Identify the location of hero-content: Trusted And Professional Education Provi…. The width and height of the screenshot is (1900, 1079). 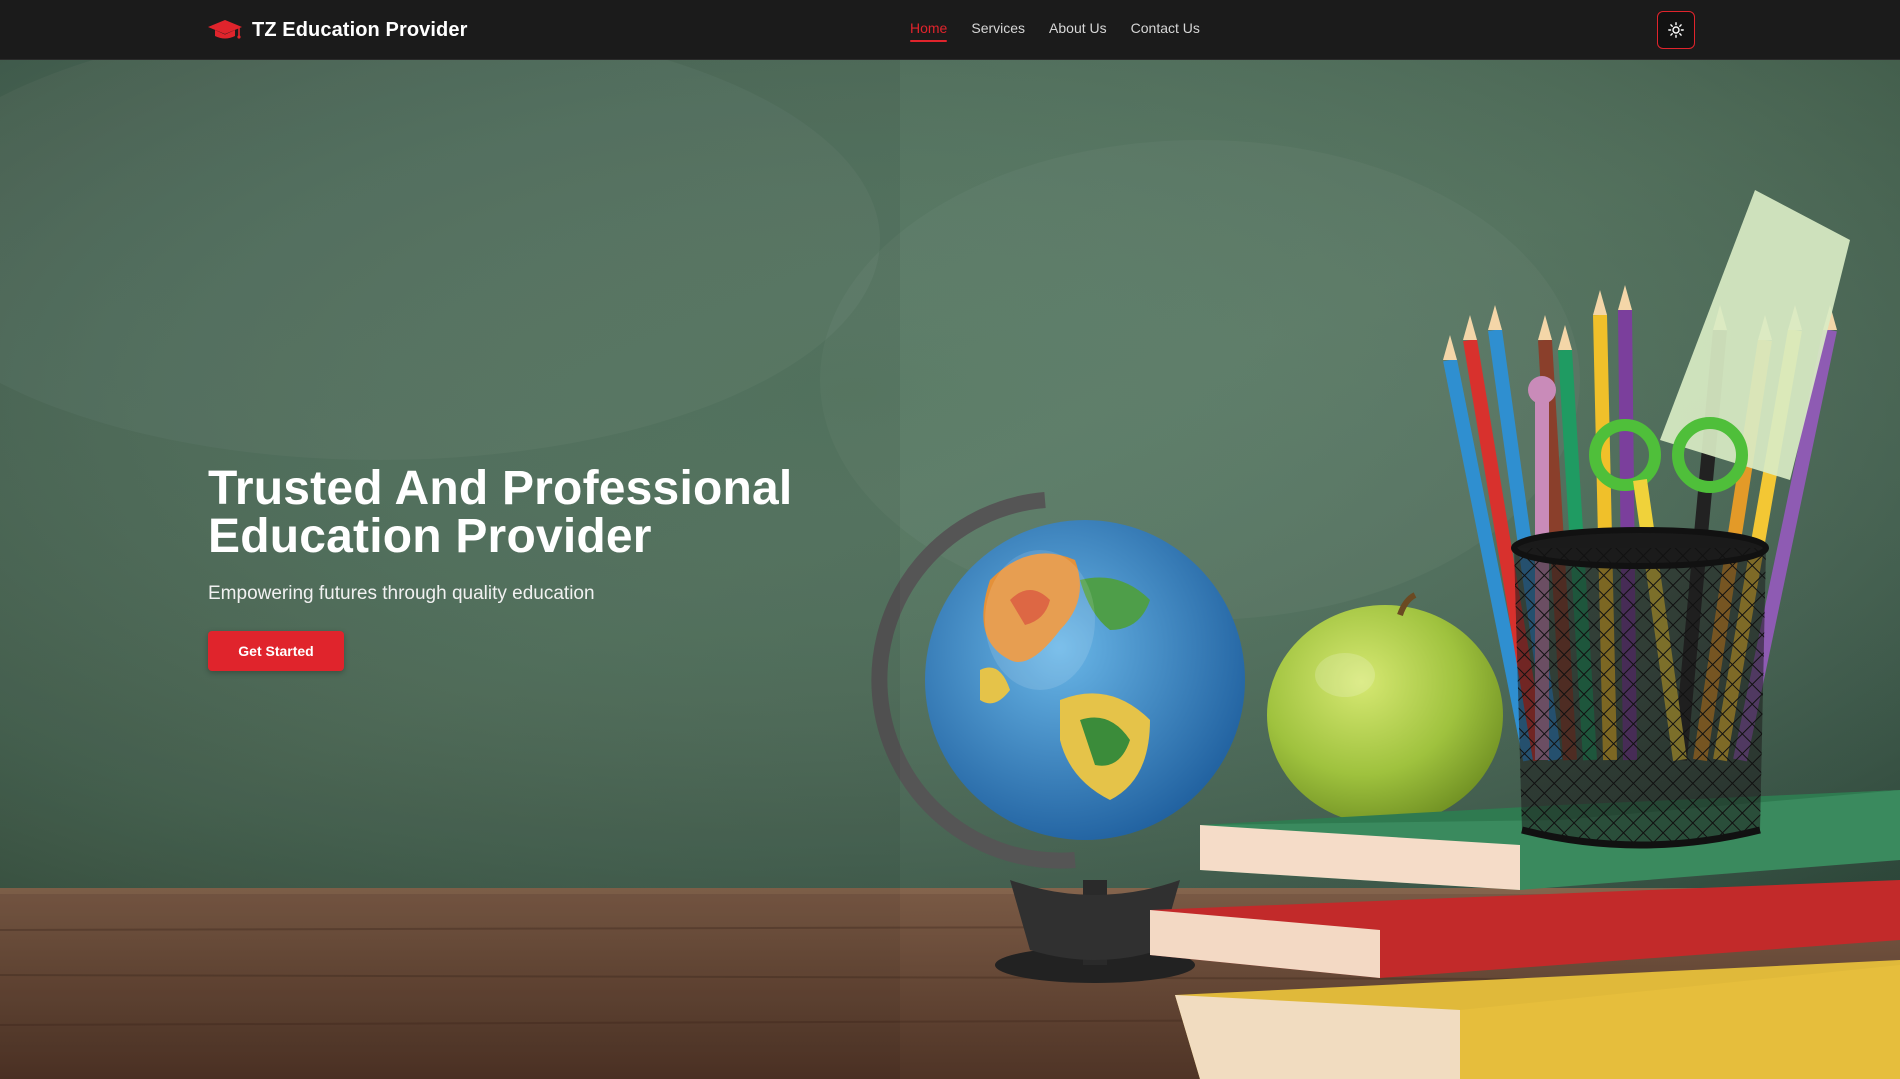
(558, 568).